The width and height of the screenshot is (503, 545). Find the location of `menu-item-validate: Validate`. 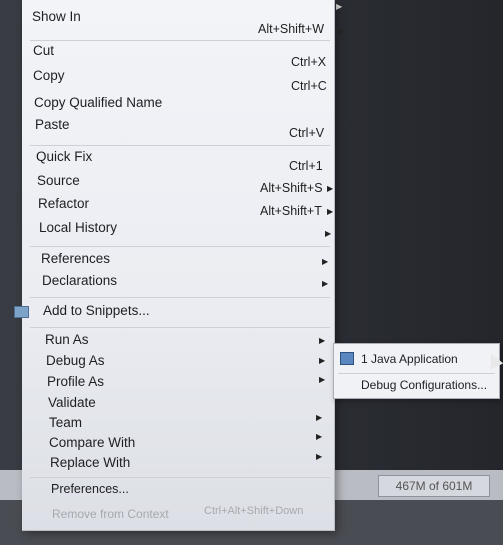

menu-item-validate: Validate is located at coordinates (178, 406).